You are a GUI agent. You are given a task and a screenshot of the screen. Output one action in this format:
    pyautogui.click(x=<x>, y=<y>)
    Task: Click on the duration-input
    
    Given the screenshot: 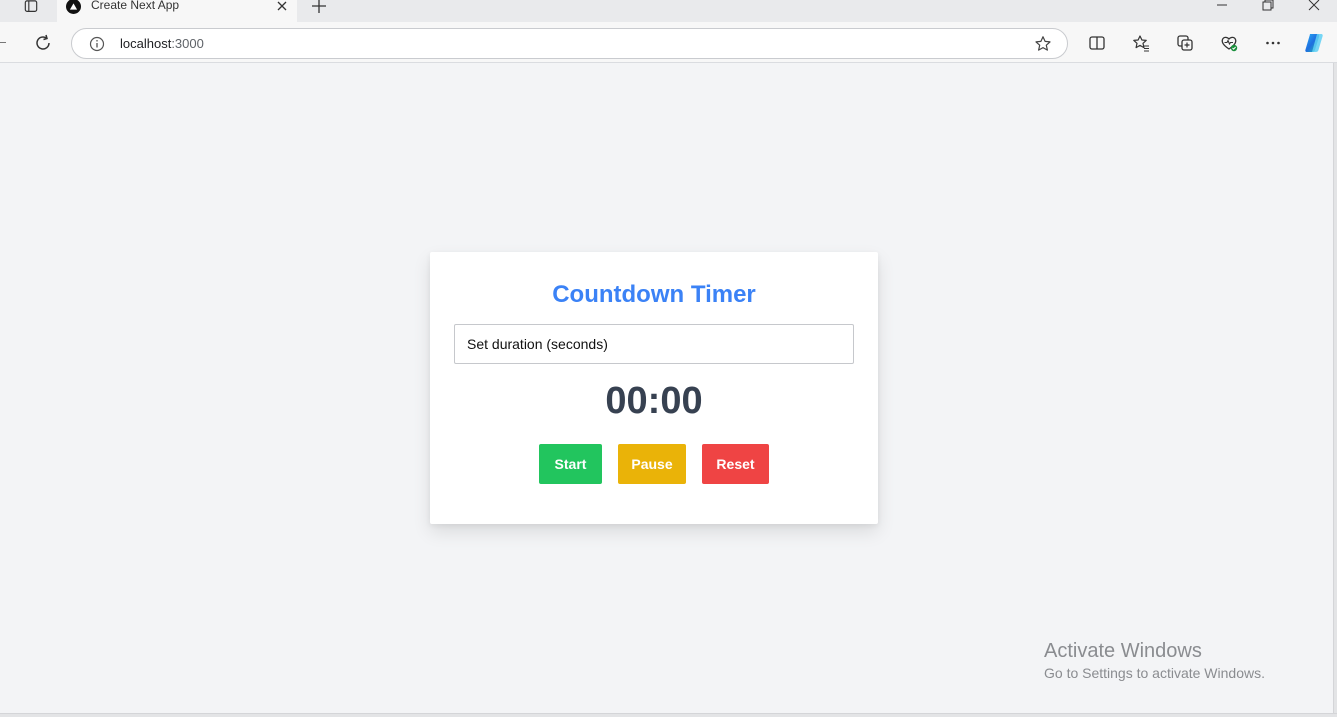 What is the action you would take?
    pyautogui.click(x=654, y=344)
    